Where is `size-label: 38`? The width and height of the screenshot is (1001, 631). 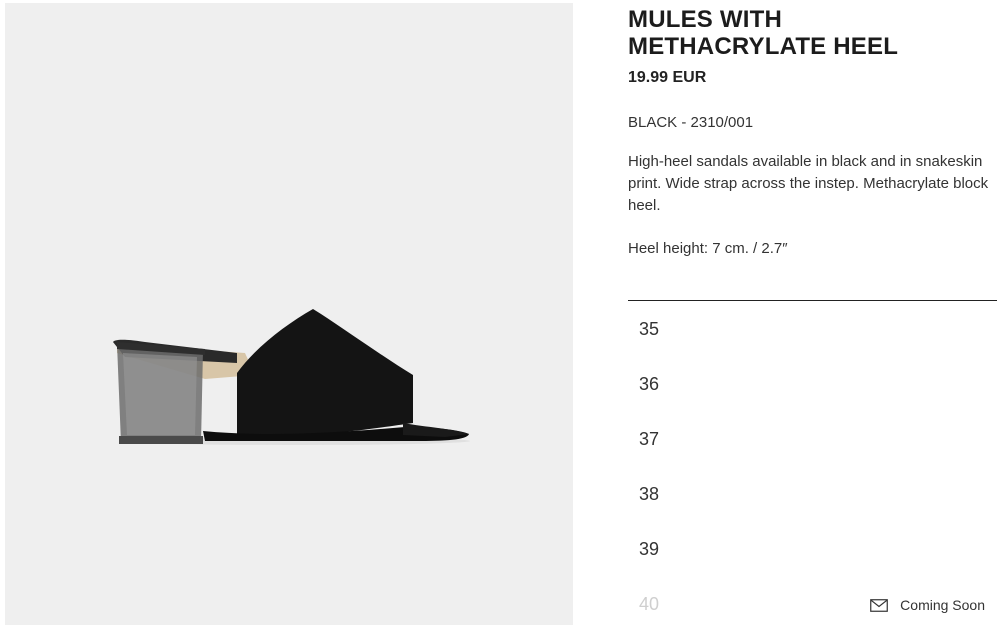
size-label: 38 is located at coordinates (649, 494).